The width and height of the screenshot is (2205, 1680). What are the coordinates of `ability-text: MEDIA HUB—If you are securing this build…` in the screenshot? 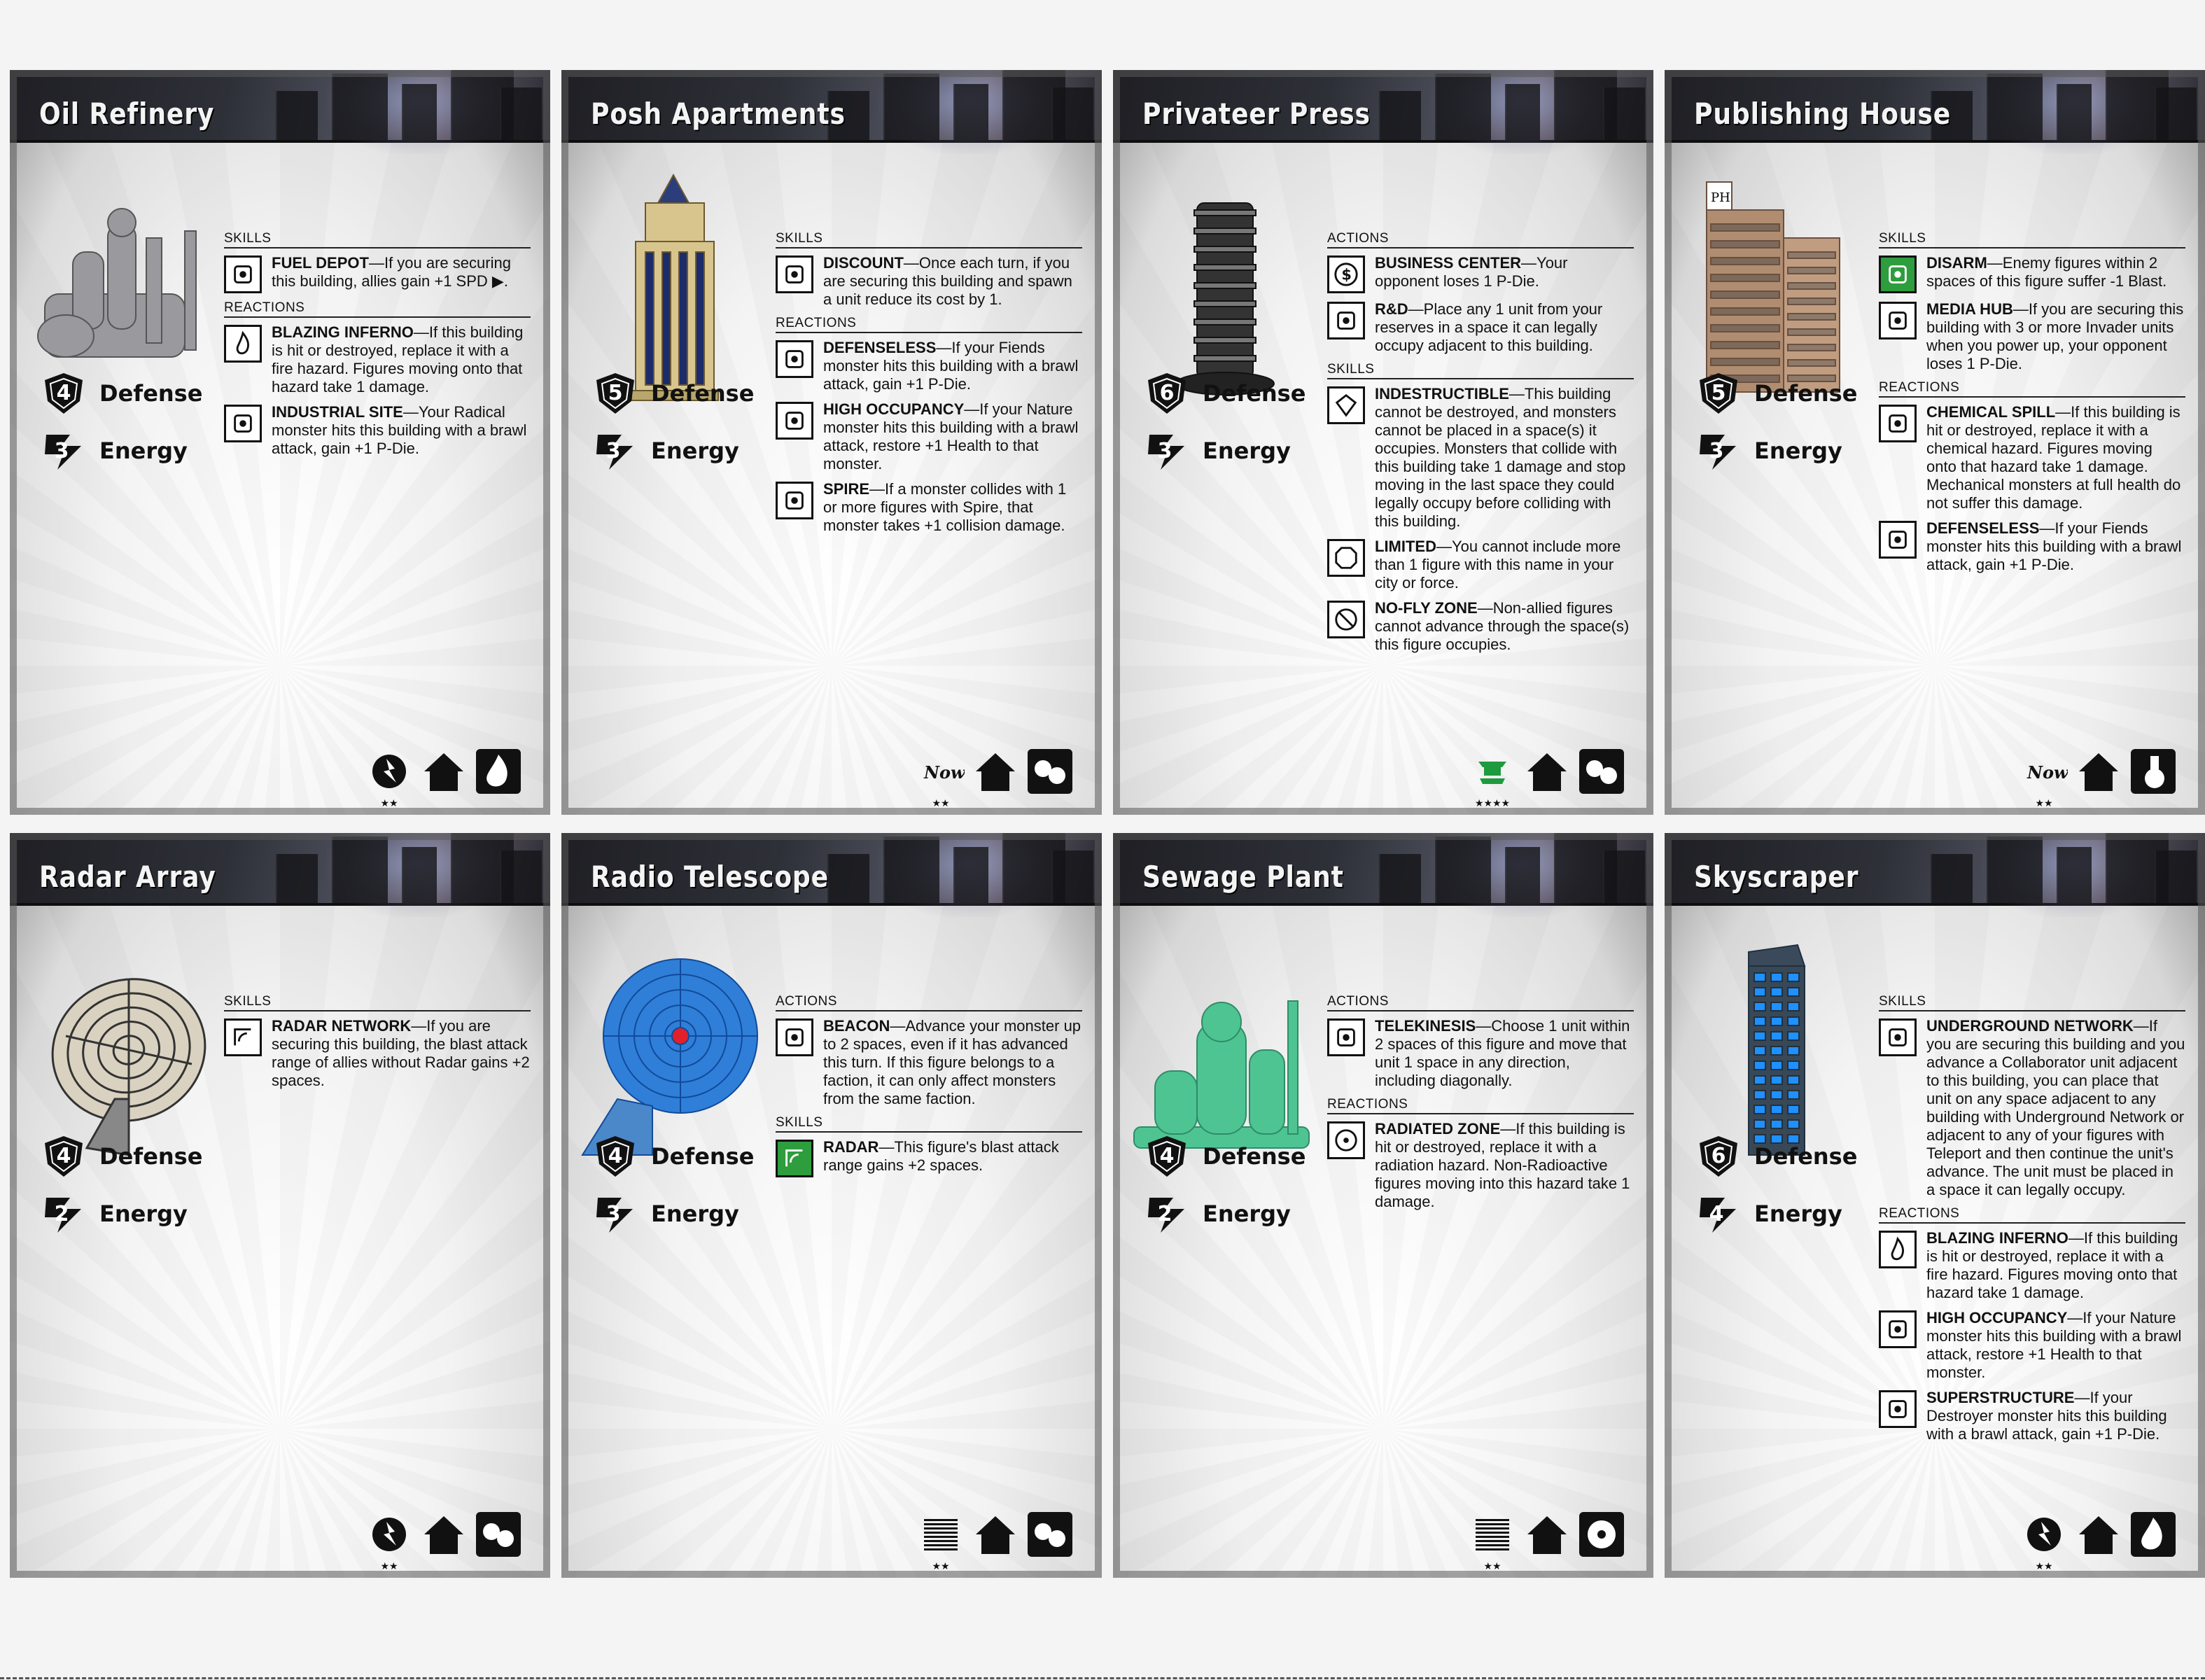 It's located at (2055, 336).